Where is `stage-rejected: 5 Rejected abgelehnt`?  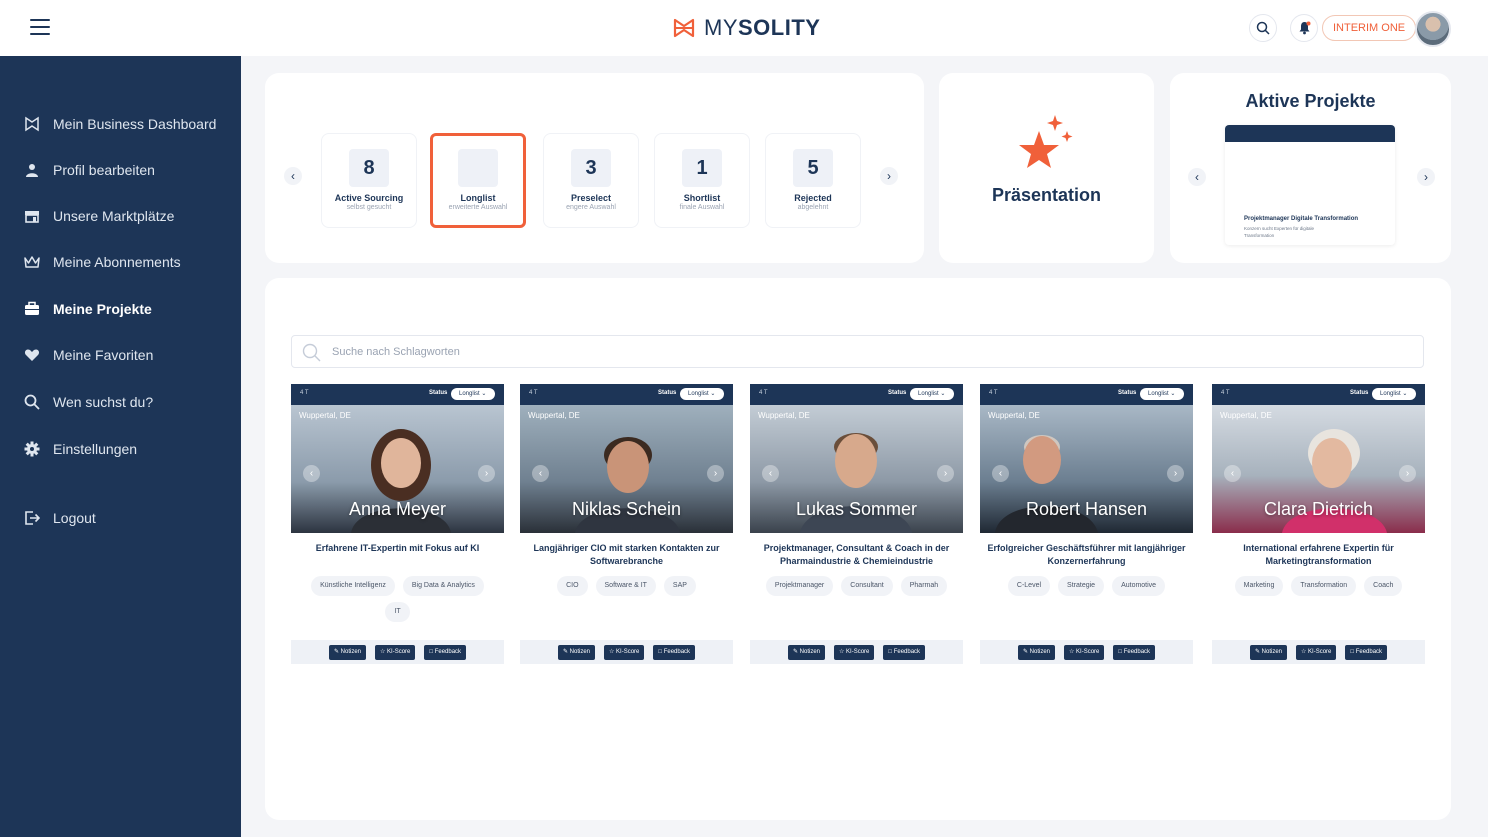
stage-rejected: 5 Rejected abgelehnt is located at coordinates (813, 180).